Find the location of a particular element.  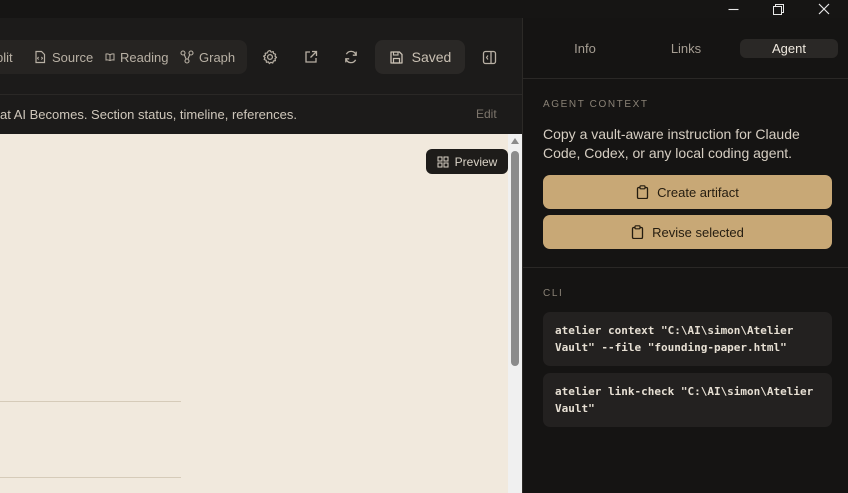

cli-heading: CLI is located at coordinates (553, 293).